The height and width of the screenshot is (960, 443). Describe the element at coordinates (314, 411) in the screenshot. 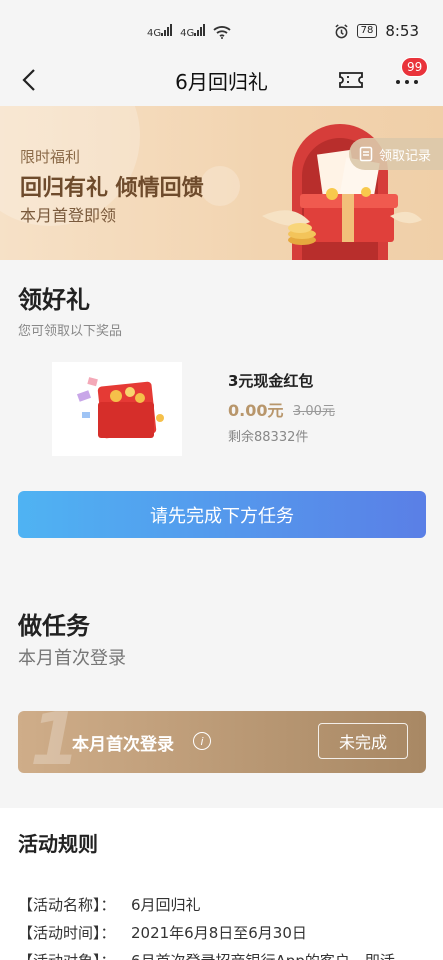

I see `prize-original-price: 3.00元` at that location.